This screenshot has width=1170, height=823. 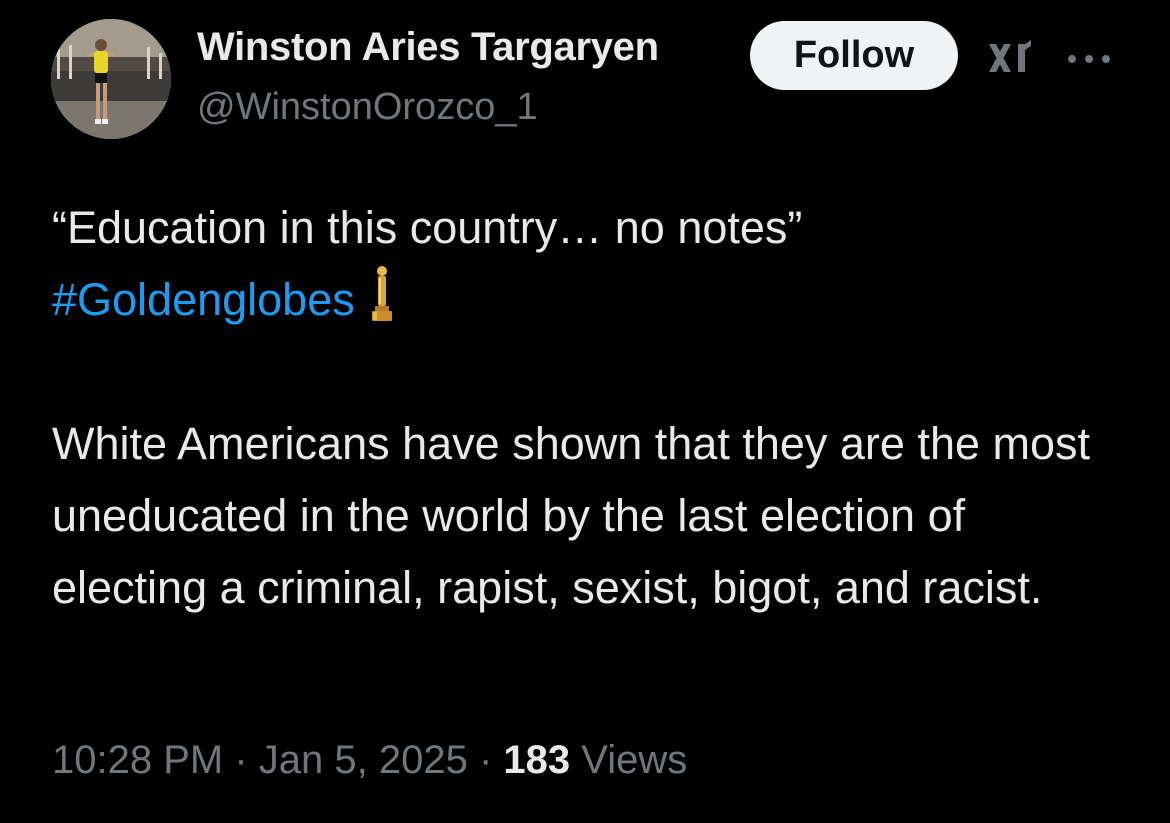 I want to click on tweet-meta: 10:28 PM · Jan 5, 2025 · 183 Views, so click(x=369, y=760).